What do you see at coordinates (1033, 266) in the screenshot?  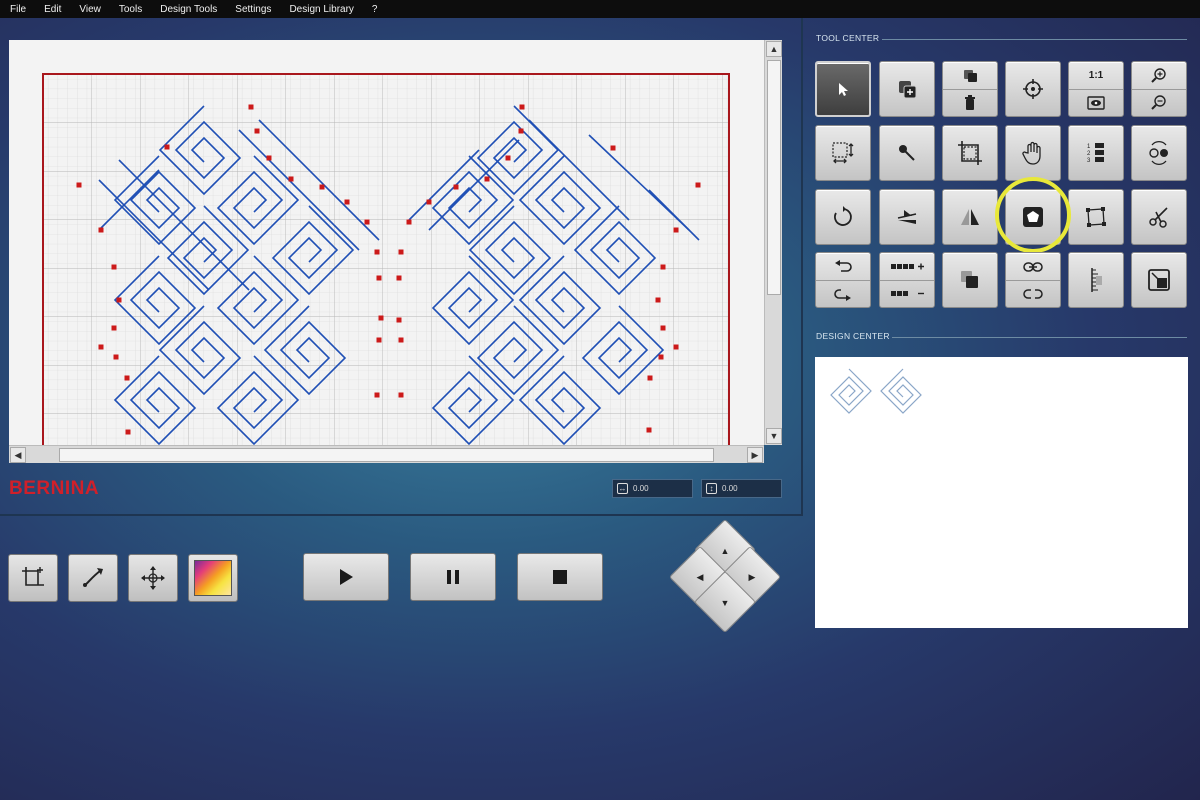 I see `link-half` at bounding box center [1033, 266].